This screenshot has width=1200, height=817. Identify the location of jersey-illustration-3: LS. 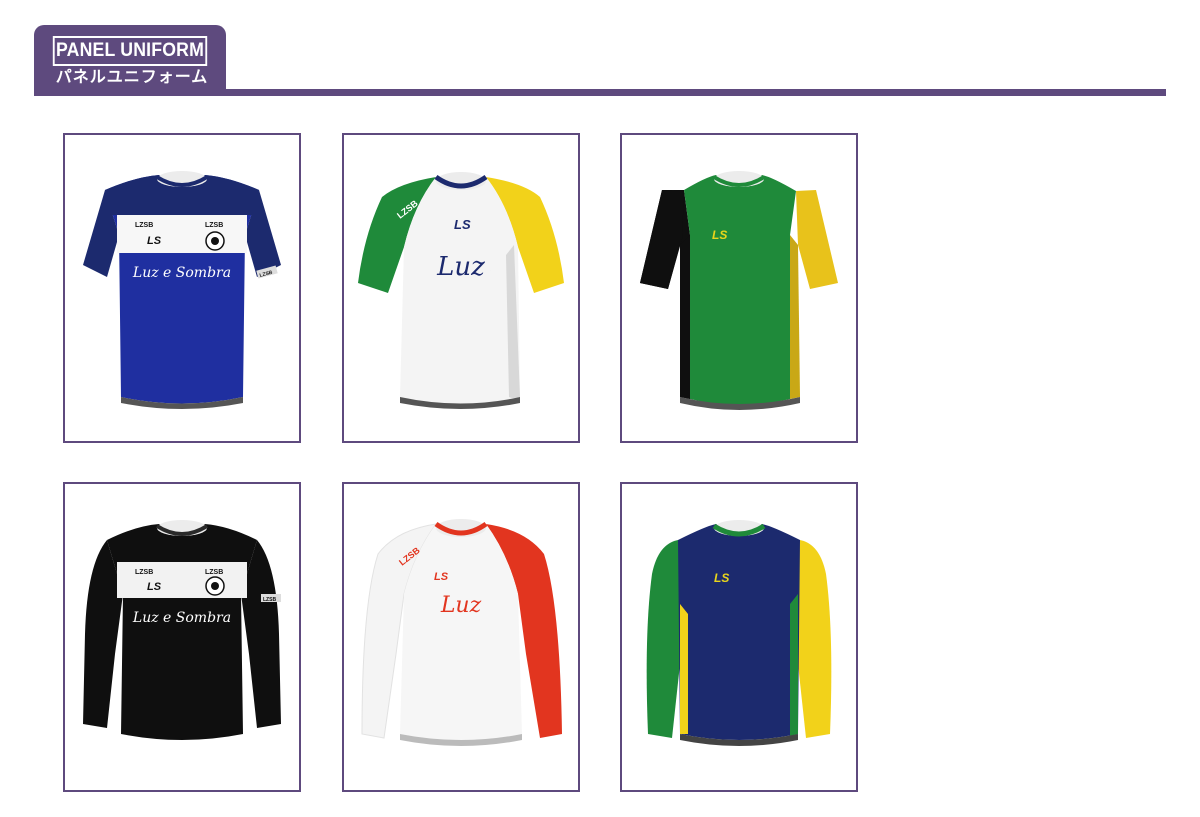
(739, 290).